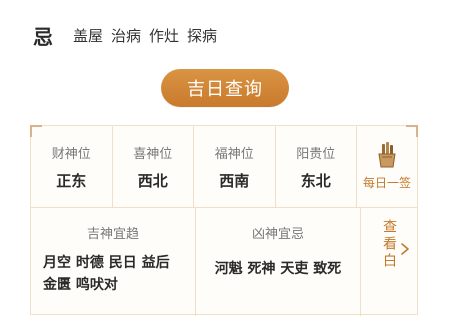 Image resolution: width=450 pixels, height=316 pixels. I want to click on position-label: 财神位, so click(71, 154).